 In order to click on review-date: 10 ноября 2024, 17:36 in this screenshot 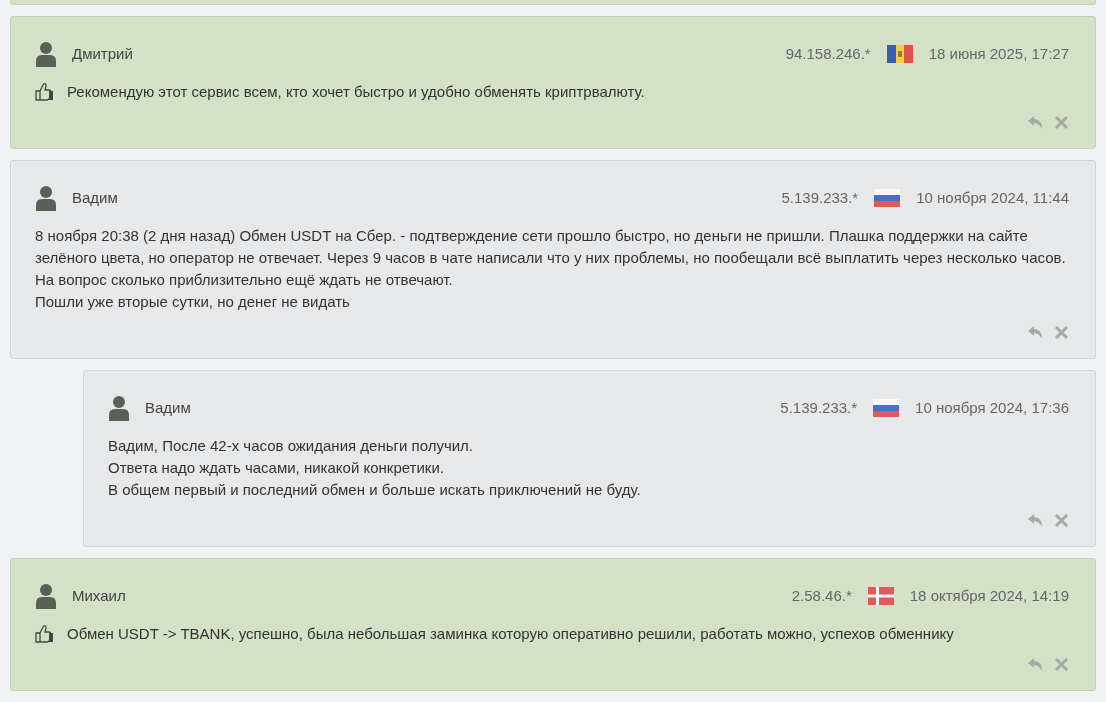, I will do `click(992, 407)`.